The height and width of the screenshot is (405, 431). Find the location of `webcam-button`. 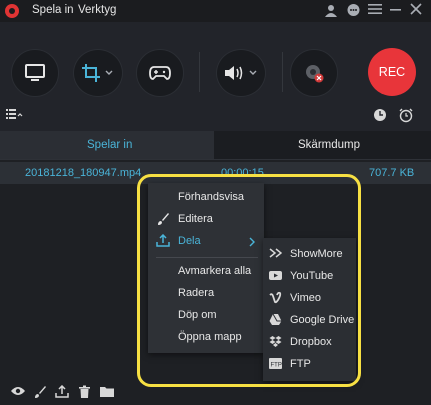

webcam-button is located at coordinates (314, 73).